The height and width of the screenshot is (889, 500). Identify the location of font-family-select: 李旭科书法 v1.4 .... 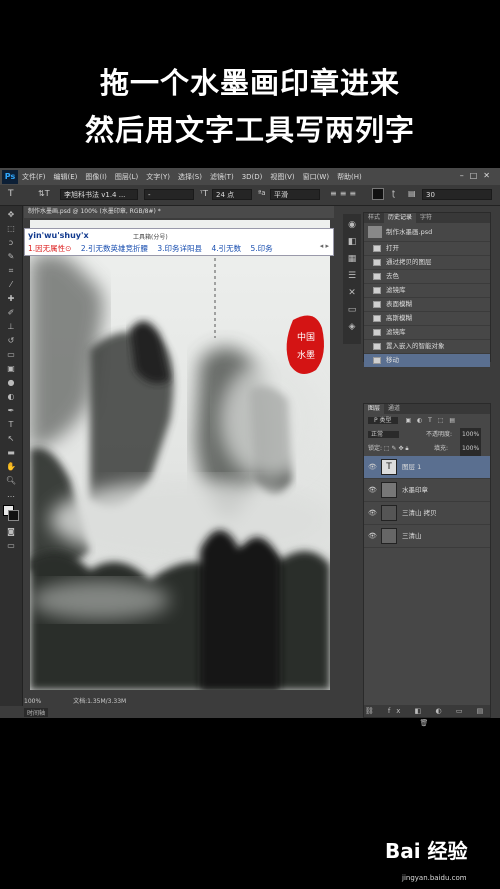
(99, 194).